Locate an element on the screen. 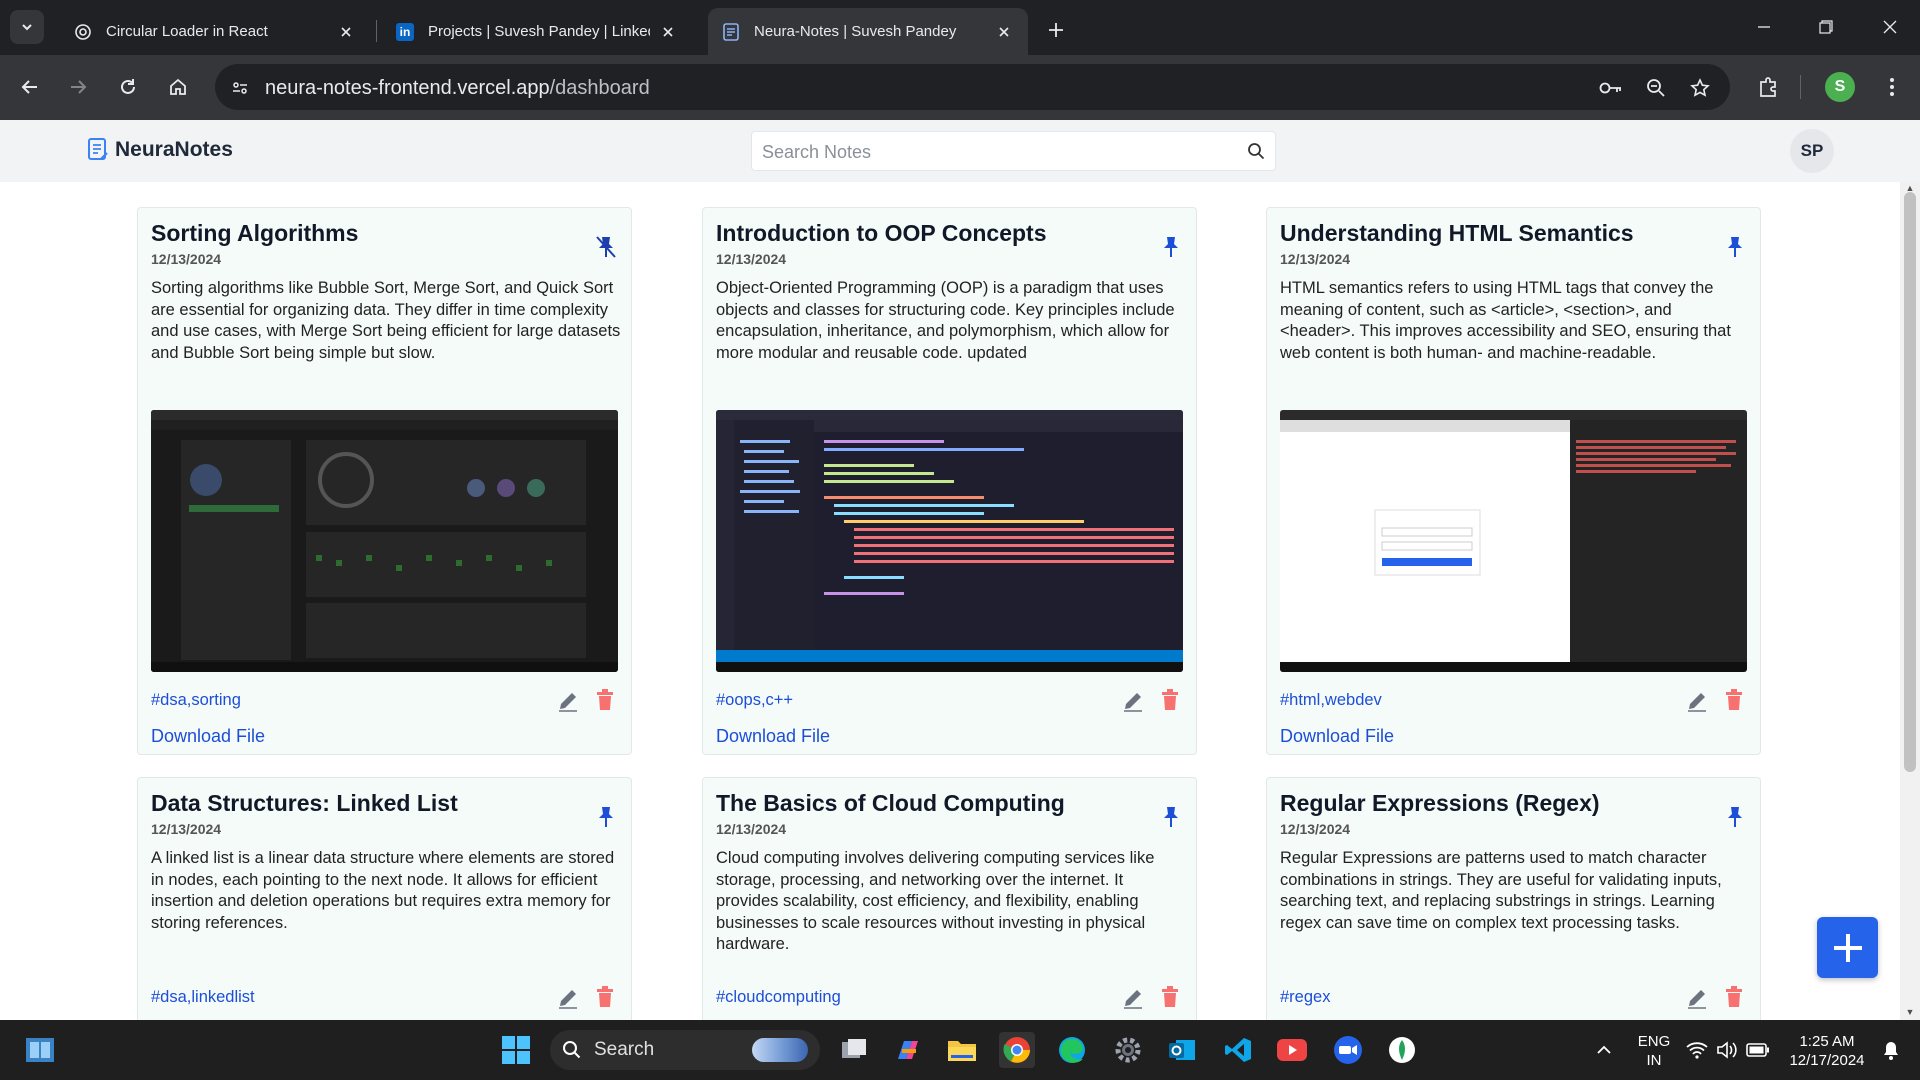 The height and width of the screenshot is (1080, 1920). outlook-icon is located at coordinates (1182, 1050).